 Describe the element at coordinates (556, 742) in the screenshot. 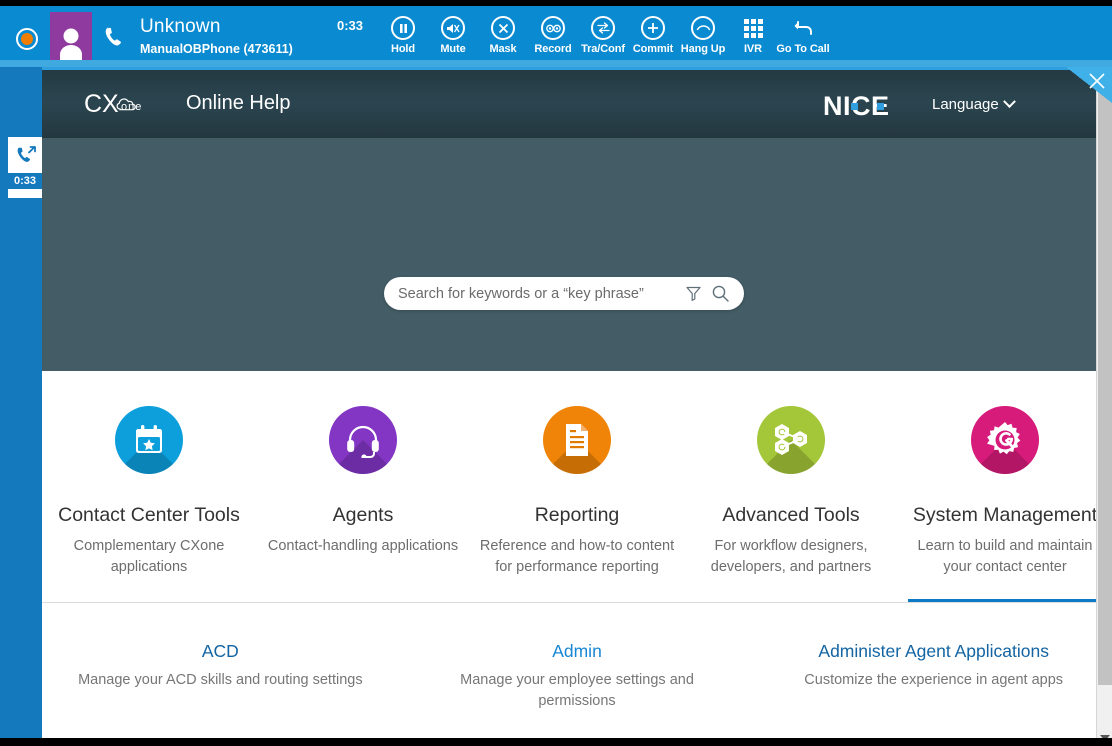

I see `window-bottom-border` at that location.